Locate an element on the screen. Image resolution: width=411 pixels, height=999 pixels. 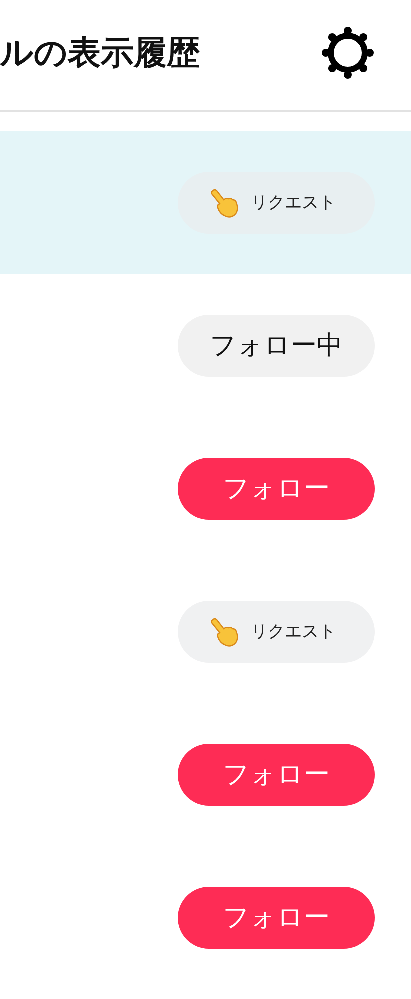
following-button: フォロー中 is located at coordinates (276, 345).